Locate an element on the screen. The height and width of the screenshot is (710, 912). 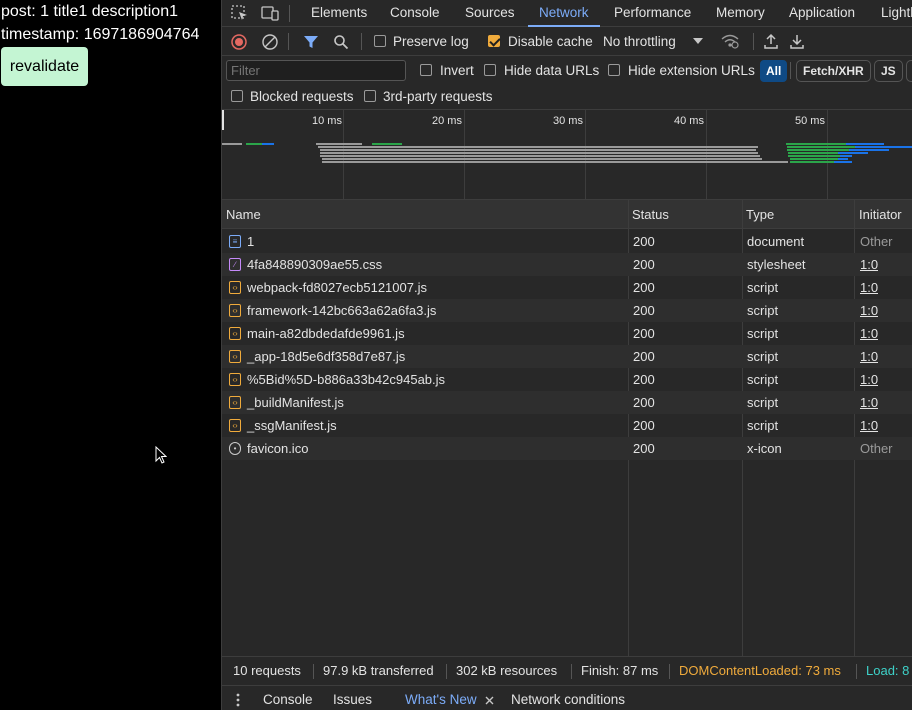
type-filter-more is located at coordinates (909, 71).